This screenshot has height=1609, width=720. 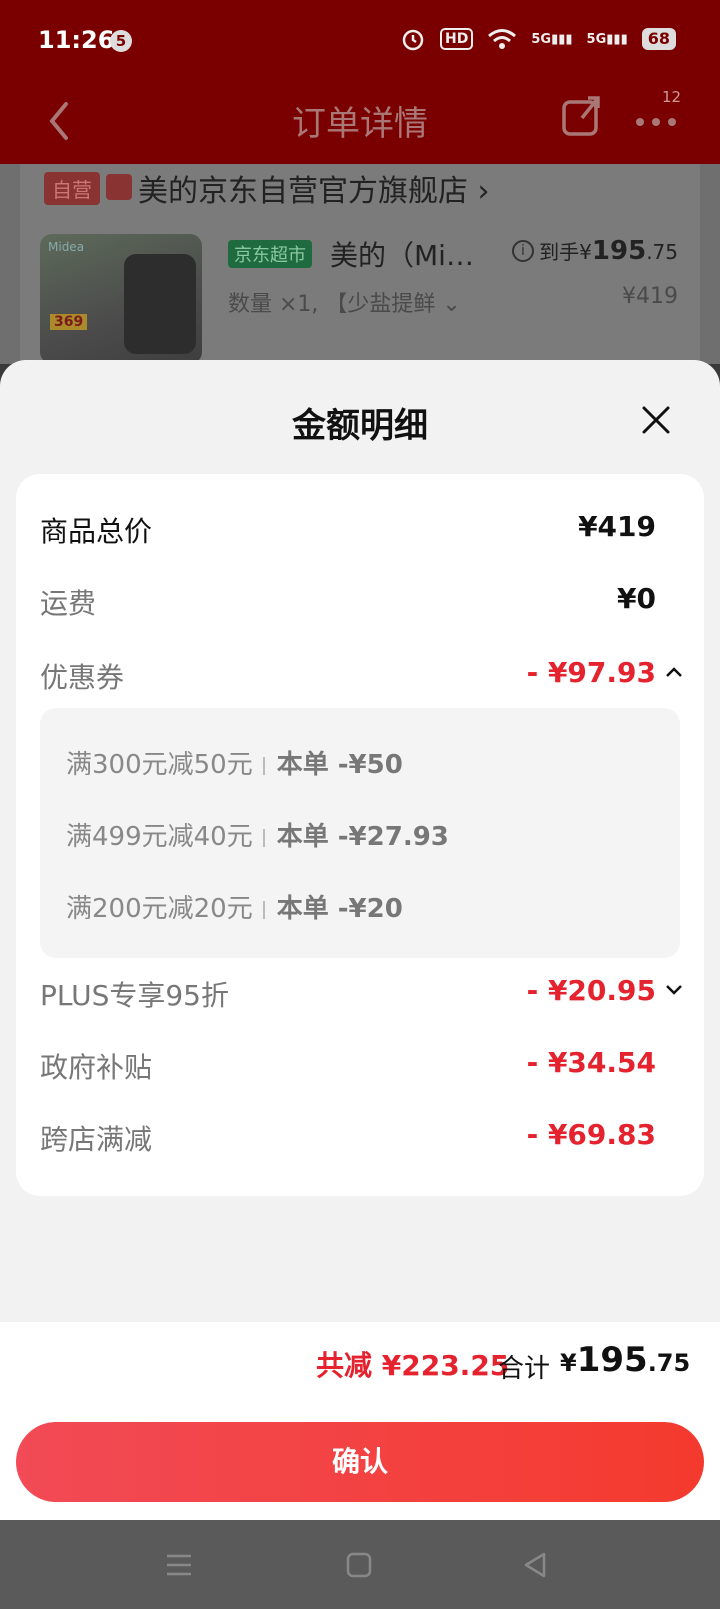 I want to click on total-label: 合计, so click(x=524, y=1369).